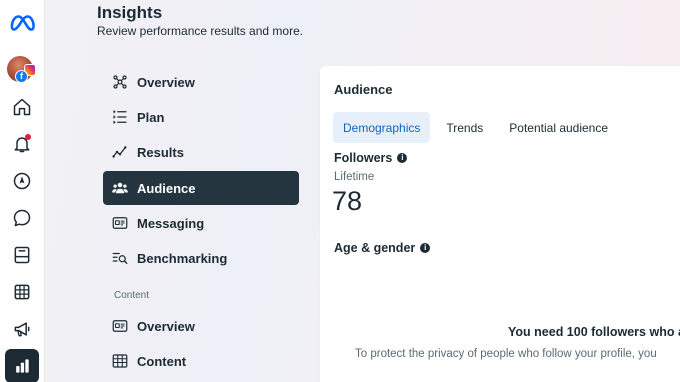 The height and width of the screenshot is (382, 680). Describe the element at coordinates (201, 152) in the screenshot. I see `nav-item-results: Results` at that location.